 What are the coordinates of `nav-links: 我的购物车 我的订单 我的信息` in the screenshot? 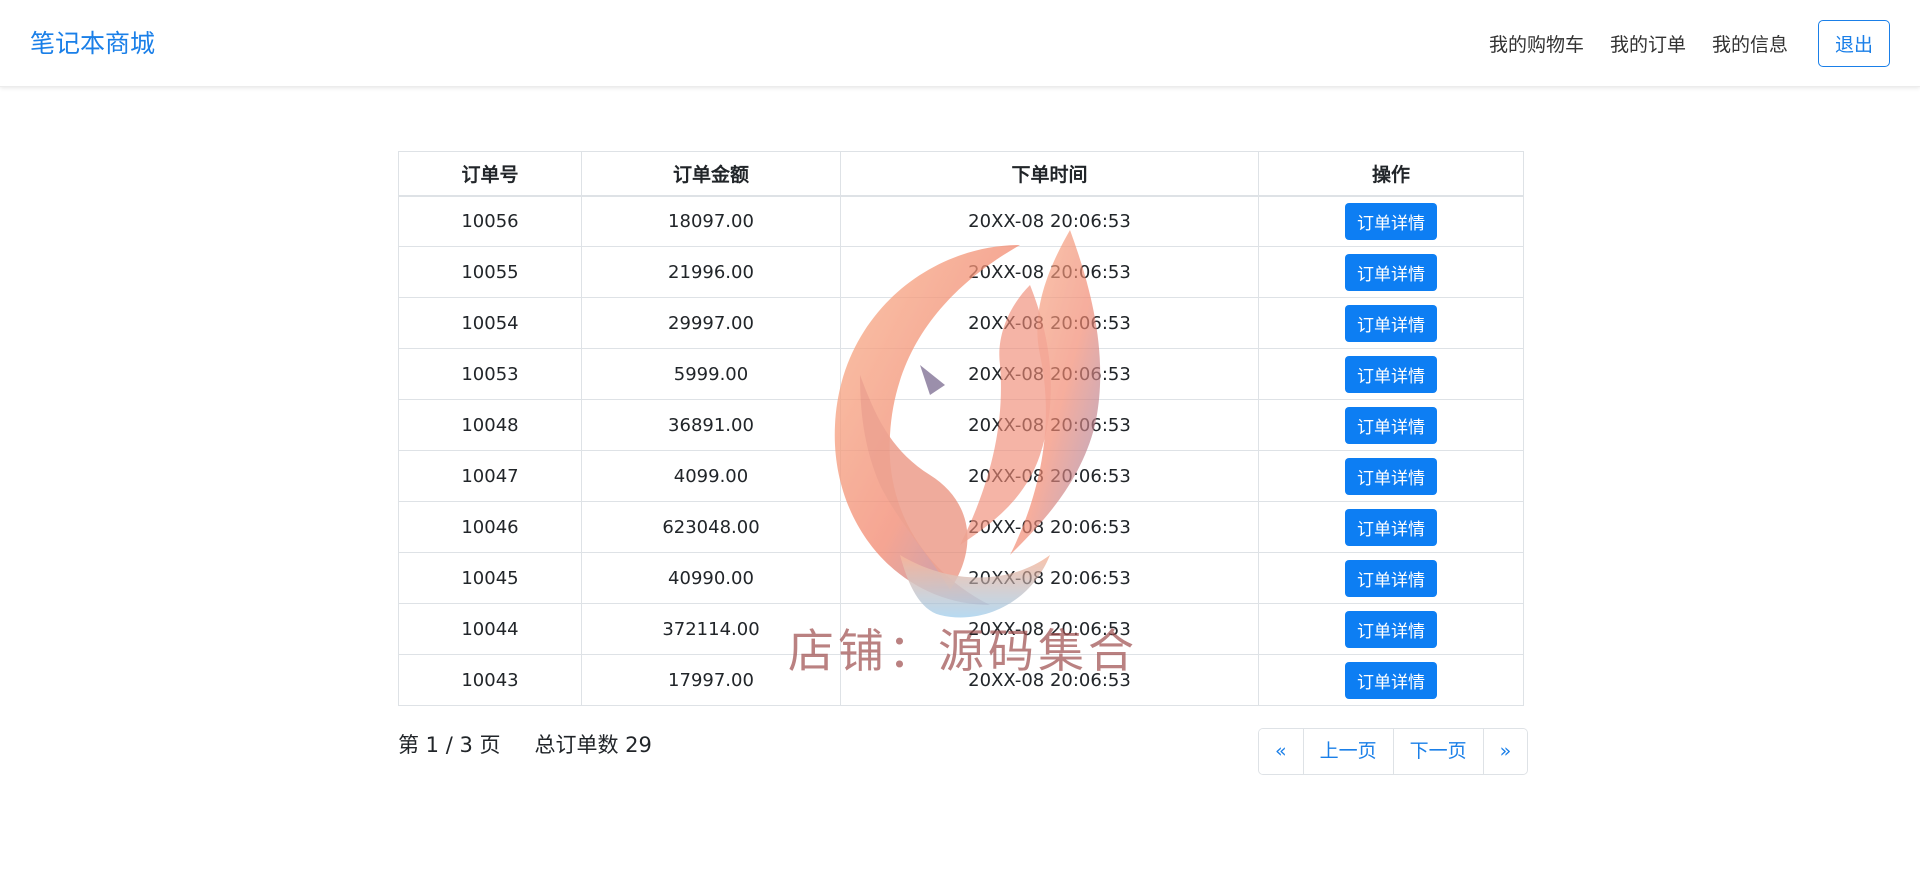 It's located at (1638, 45).